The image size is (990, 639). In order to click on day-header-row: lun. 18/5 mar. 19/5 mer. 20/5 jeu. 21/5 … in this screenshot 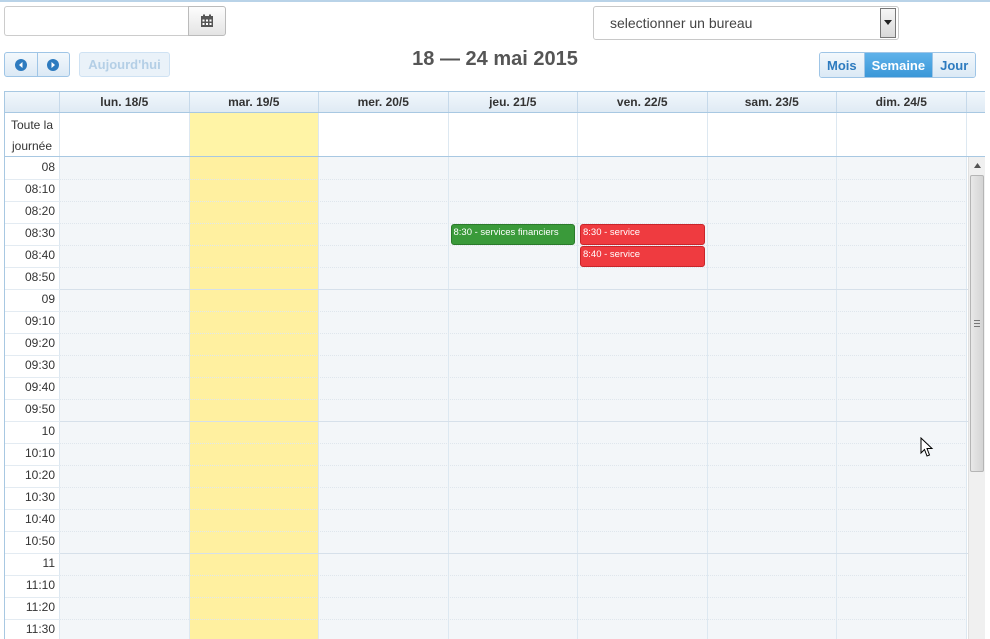, I will do `click(495, 102)`.